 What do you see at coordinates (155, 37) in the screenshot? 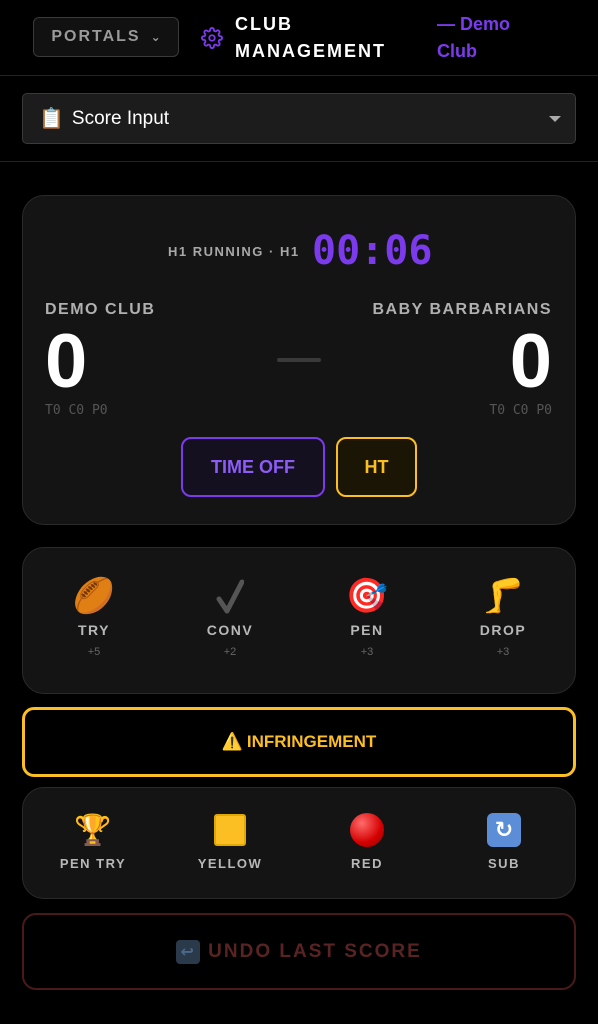
I see `chevron-down-icon: ⌄` at bounding box center [155, 37].